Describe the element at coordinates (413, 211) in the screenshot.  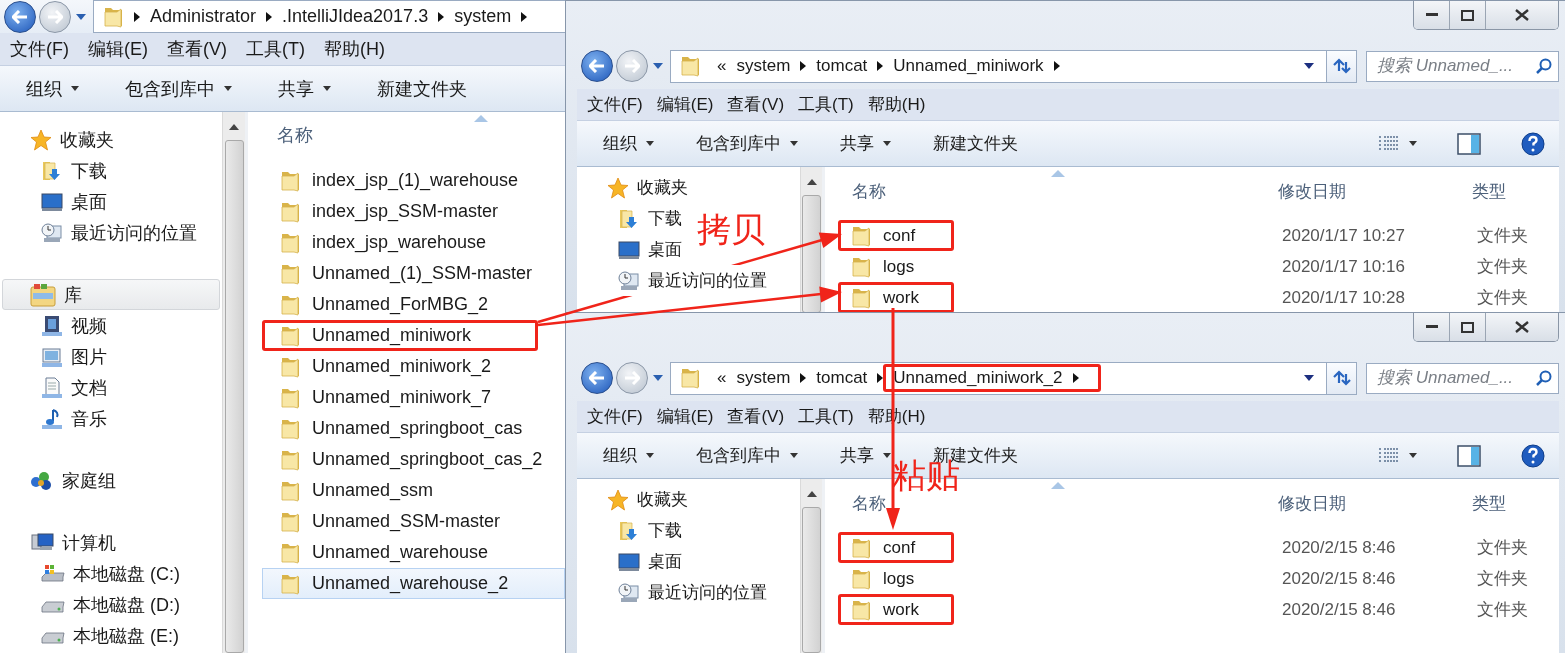
I see `file-row: index_jsp_SSM-master` at that location.